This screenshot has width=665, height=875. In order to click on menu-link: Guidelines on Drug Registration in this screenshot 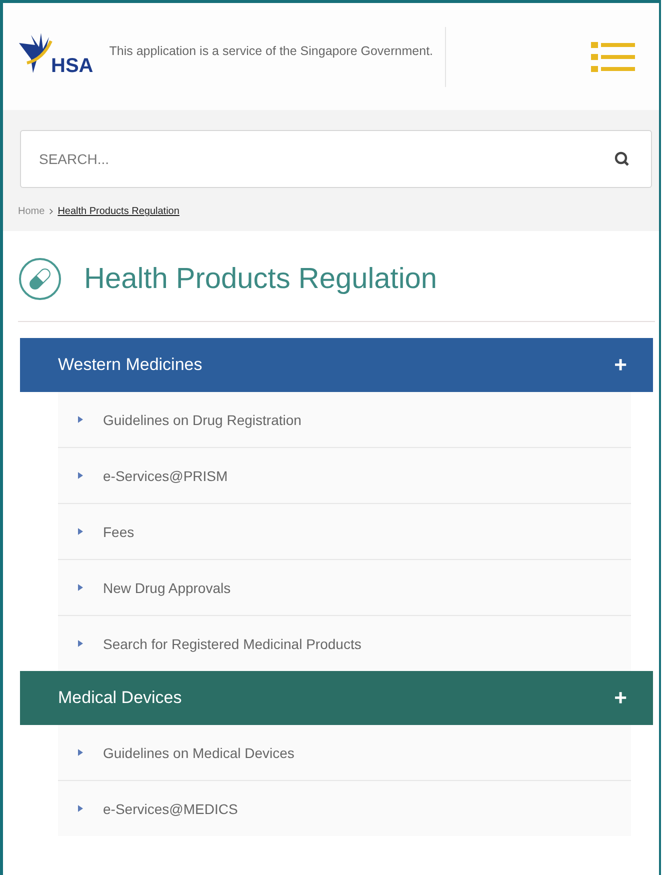, I will do `click(344, 420)`.